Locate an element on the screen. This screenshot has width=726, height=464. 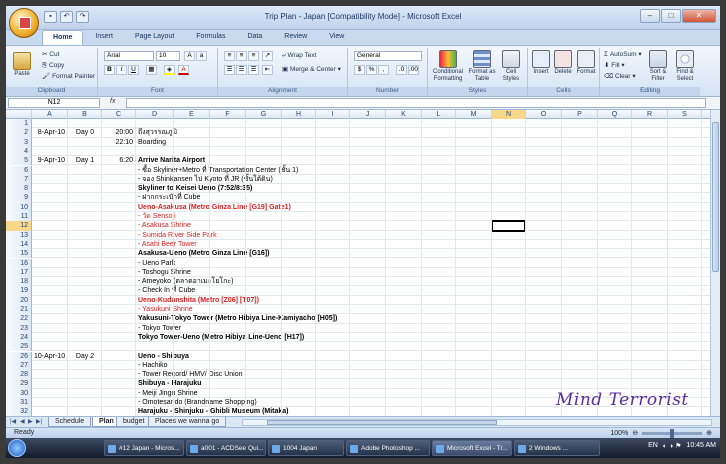
zoom-level: 100% is located at coordinates (619, 433).